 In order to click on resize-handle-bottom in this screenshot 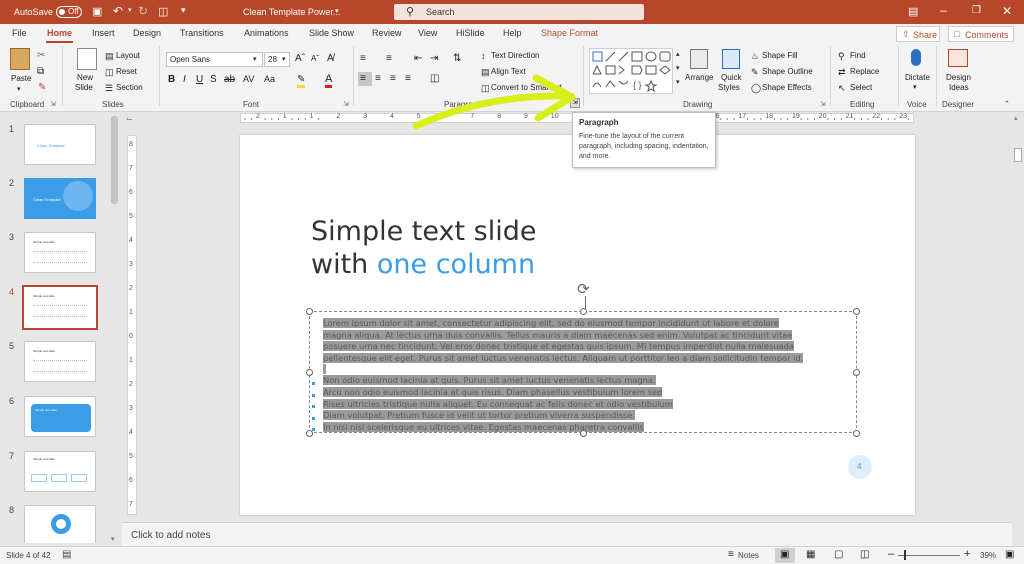, I will do `click(583, 433)`.